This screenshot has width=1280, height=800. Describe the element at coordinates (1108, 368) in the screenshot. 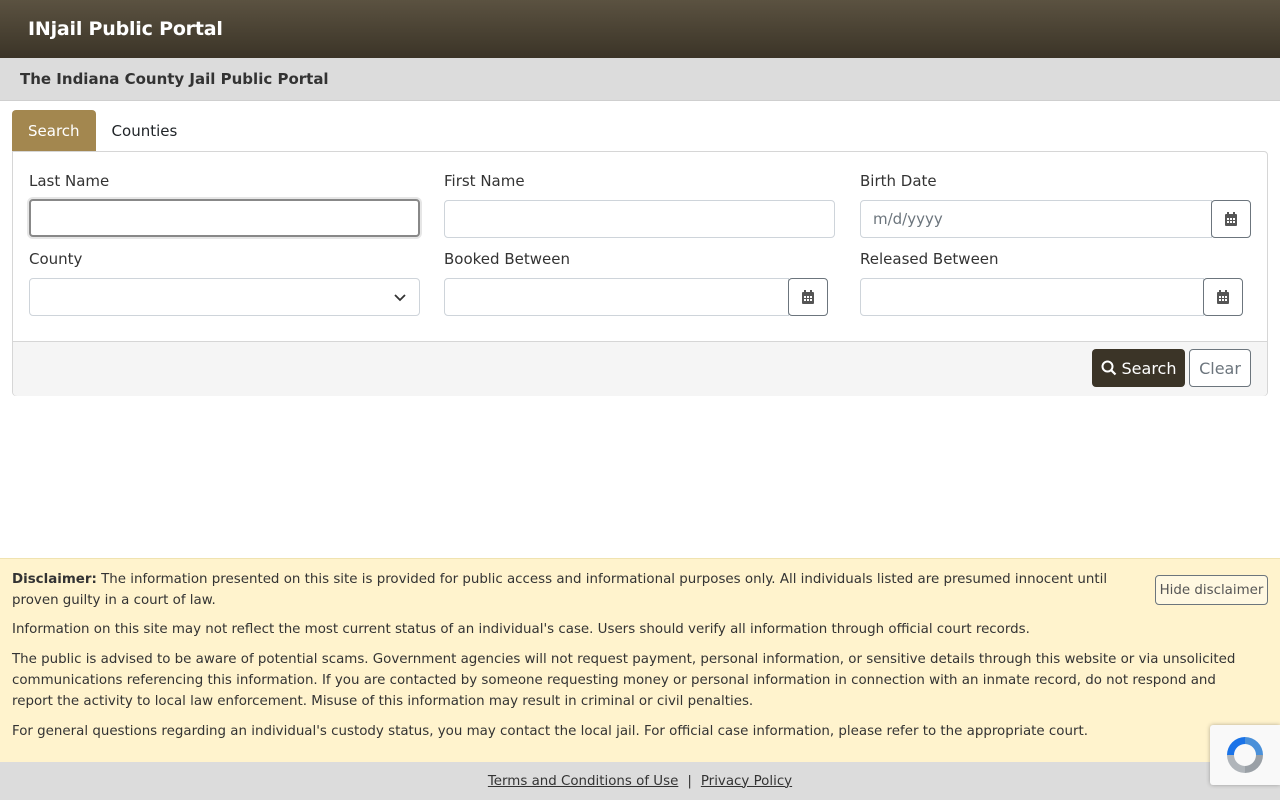

I see `search-icon` at that location.